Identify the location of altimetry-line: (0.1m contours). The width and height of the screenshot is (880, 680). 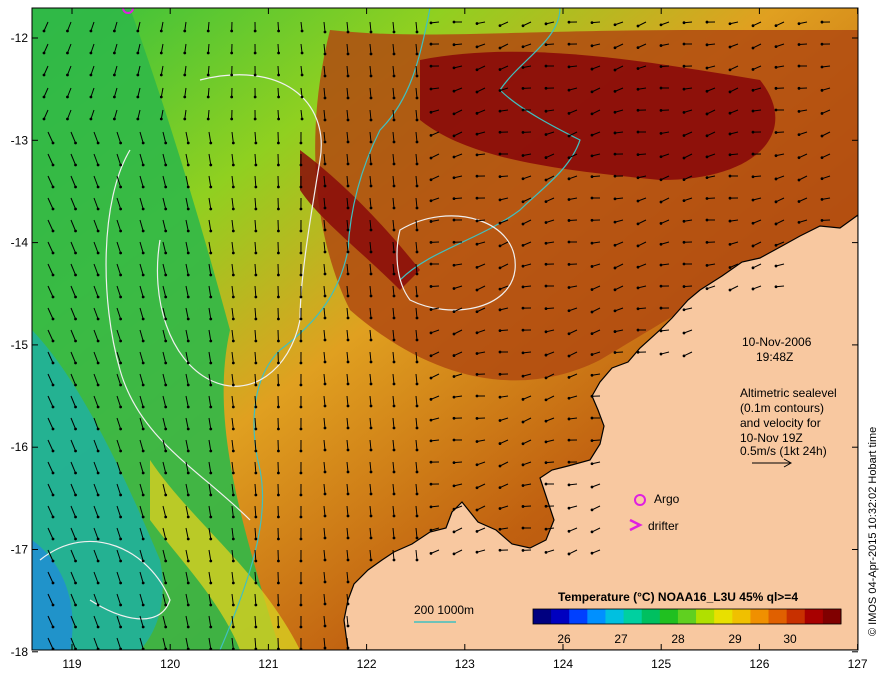
(782, 408).